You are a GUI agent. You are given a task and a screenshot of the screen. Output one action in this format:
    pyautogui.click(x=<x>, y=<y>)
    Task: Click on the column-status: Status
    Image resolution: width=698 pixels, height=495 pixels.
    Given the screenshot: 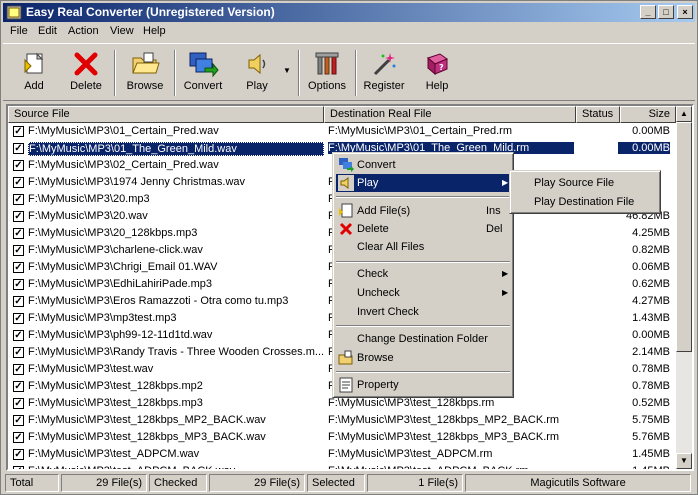 What is the action you would take?
    pyautogui.click(x=598, y=114)
    